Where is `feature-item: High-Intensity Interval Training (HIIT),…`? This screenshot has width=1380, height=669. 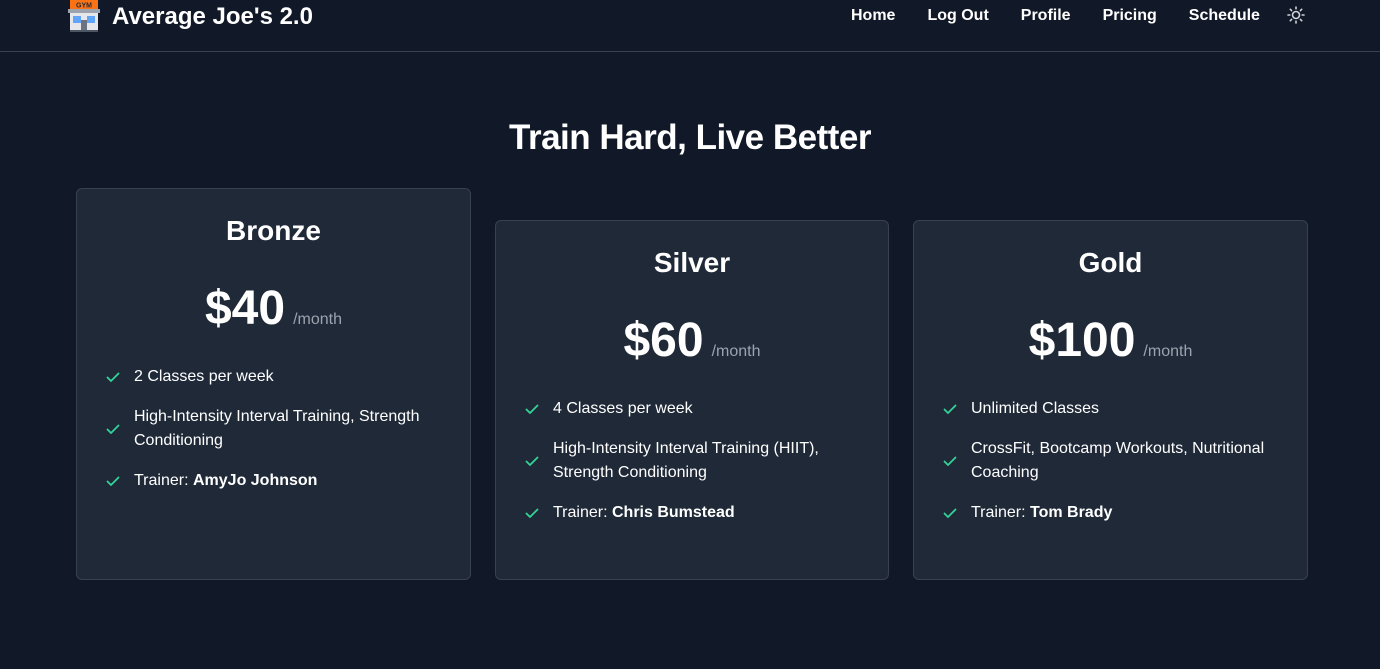
feature-item: High-Intensity Interval Training (HIIT),… is located at coordinates (694, 461).